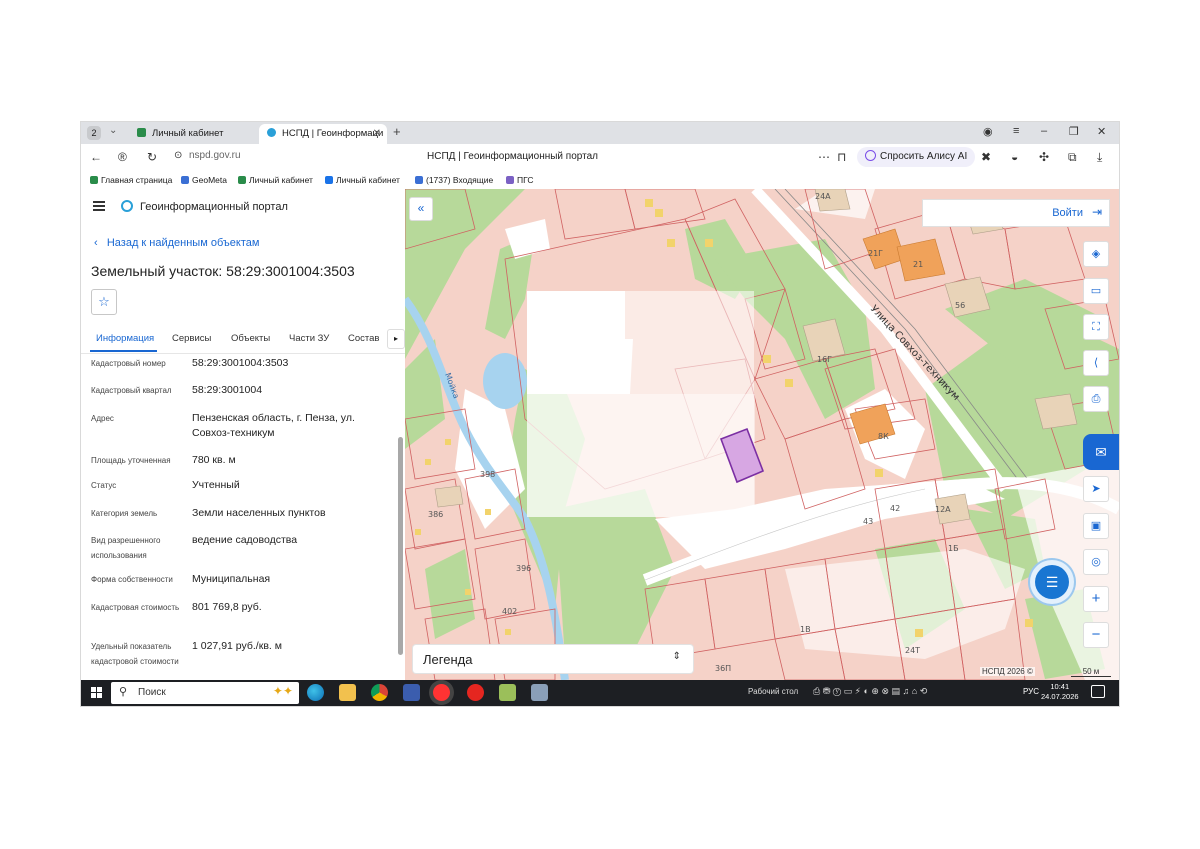 The height and width of the screenshot is (849, 1200). What do you see at coordinates (1067, 213) in the screenshot?
I see `login-label: Войти` at bounding box center [1067, 213].